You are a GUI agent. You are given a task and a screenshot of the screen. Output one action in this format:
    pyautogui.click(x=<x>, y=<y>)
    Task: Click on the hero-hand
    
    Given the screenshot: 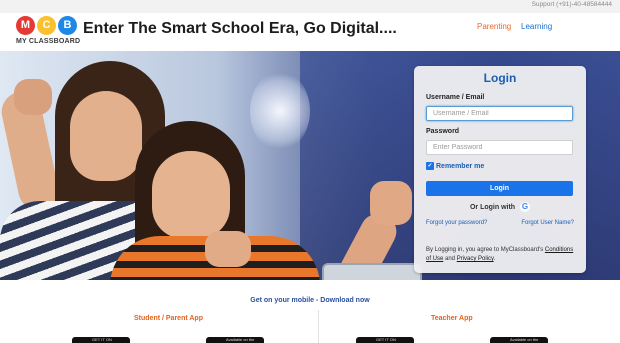 What is the action you would take?
    pyautogui.click(x=228, y=249)
    